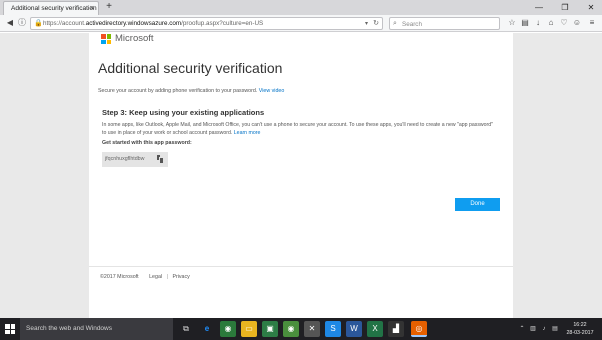 This screenshot has width=602, height=340. What do you see at coordinates (366, 24) in the screenshot?
I see `url-dropdown-icon: ▾` at bounding box center [366, 24].